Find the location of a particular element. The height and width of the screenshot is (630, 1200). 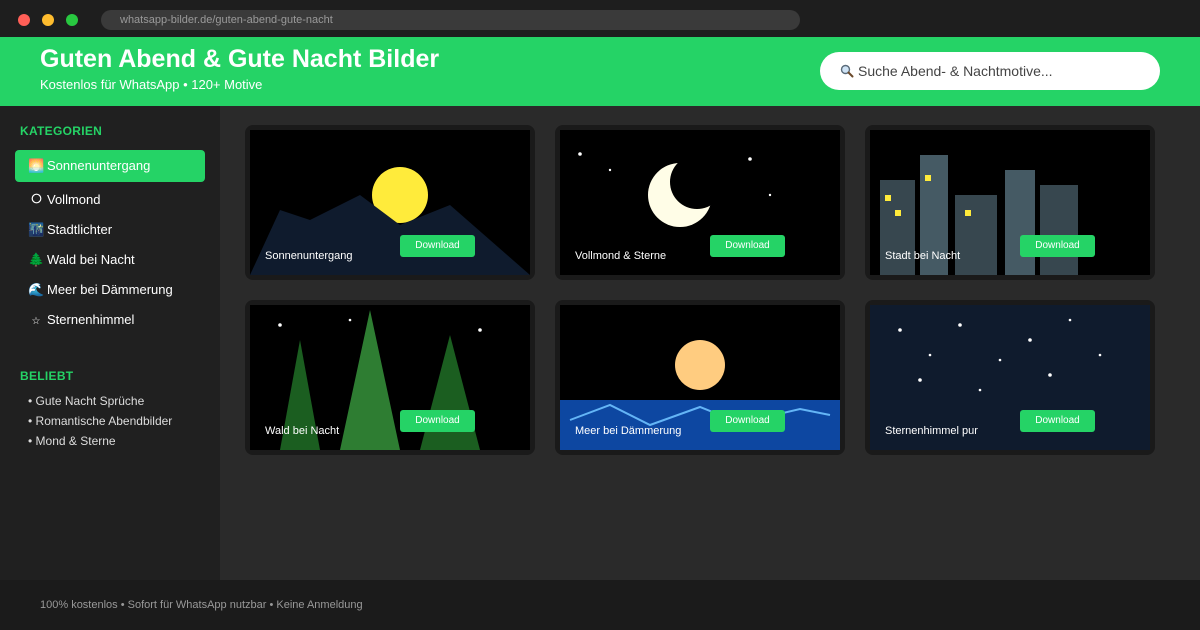

search-icon is located at coordinates (847, 71).